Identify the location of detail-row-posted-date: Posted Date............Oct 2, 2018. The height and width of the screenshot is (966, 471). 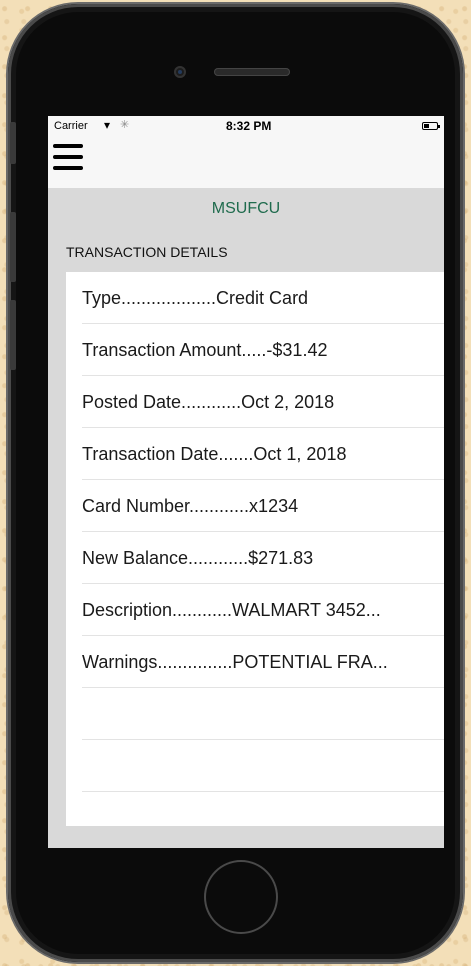
(263, 402).